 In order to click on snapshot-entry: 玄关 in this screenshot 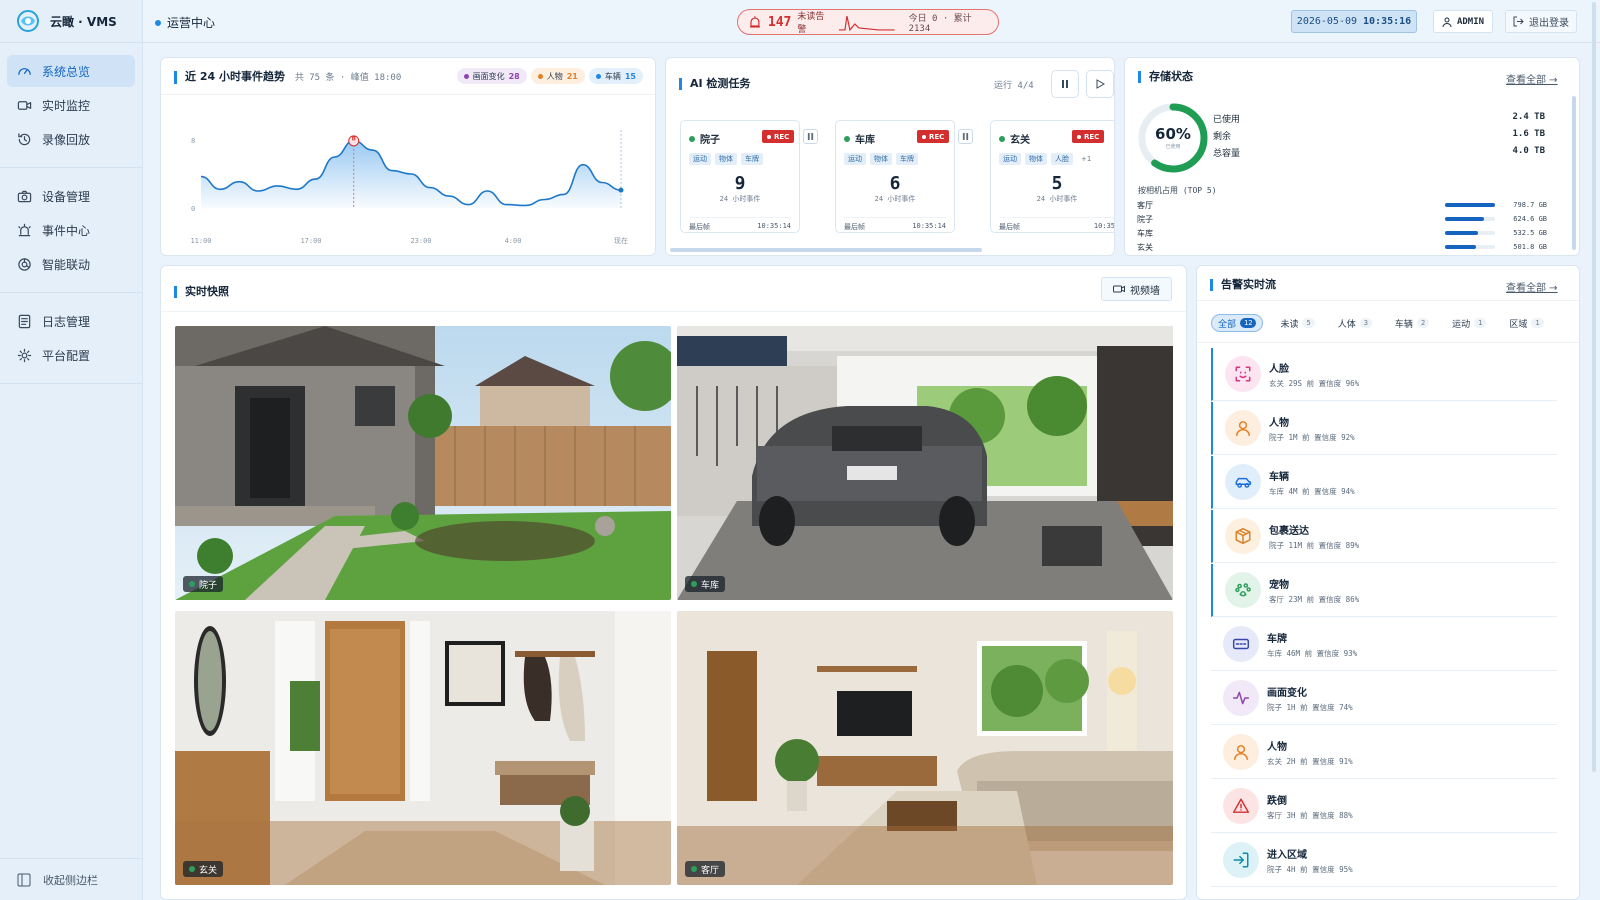, I will do `click(423, 748)`.